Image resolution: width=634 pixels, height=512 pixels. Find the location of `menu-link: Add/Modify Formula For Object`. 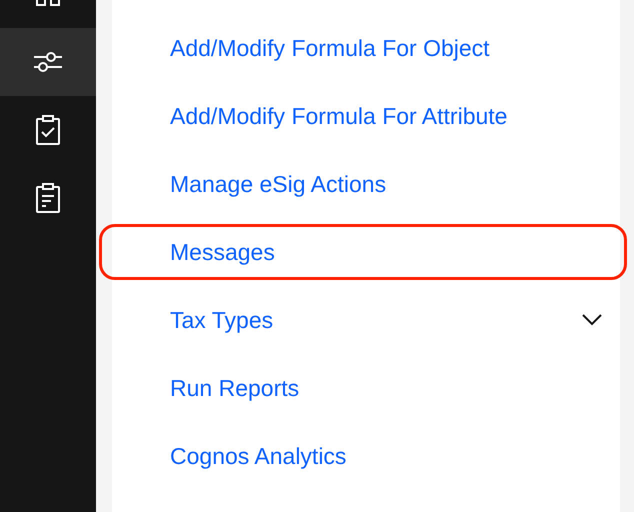

menu-link: Add/Modify Formula For Object is located at coordinates (366, 48).